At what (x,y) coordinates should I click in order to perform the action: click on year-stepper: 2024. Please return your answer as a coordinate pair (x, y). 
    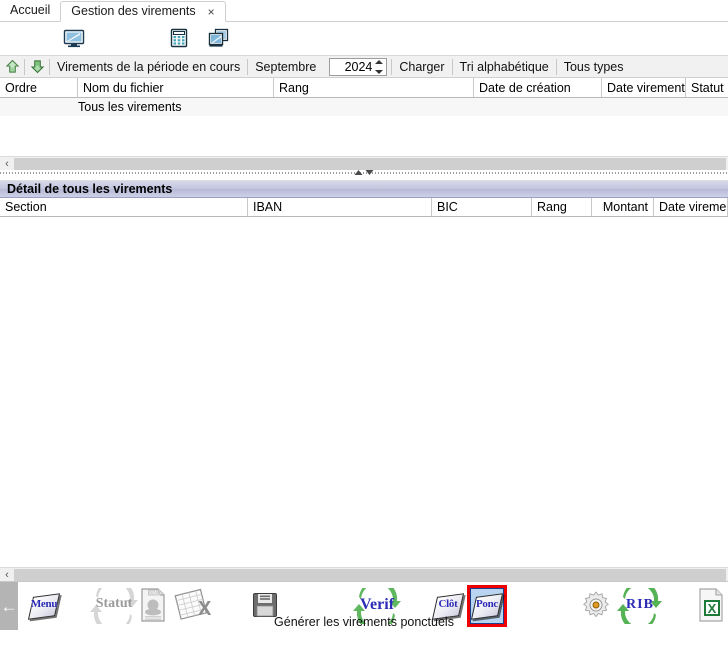
    Looking at the image, I should click on (358, 66).